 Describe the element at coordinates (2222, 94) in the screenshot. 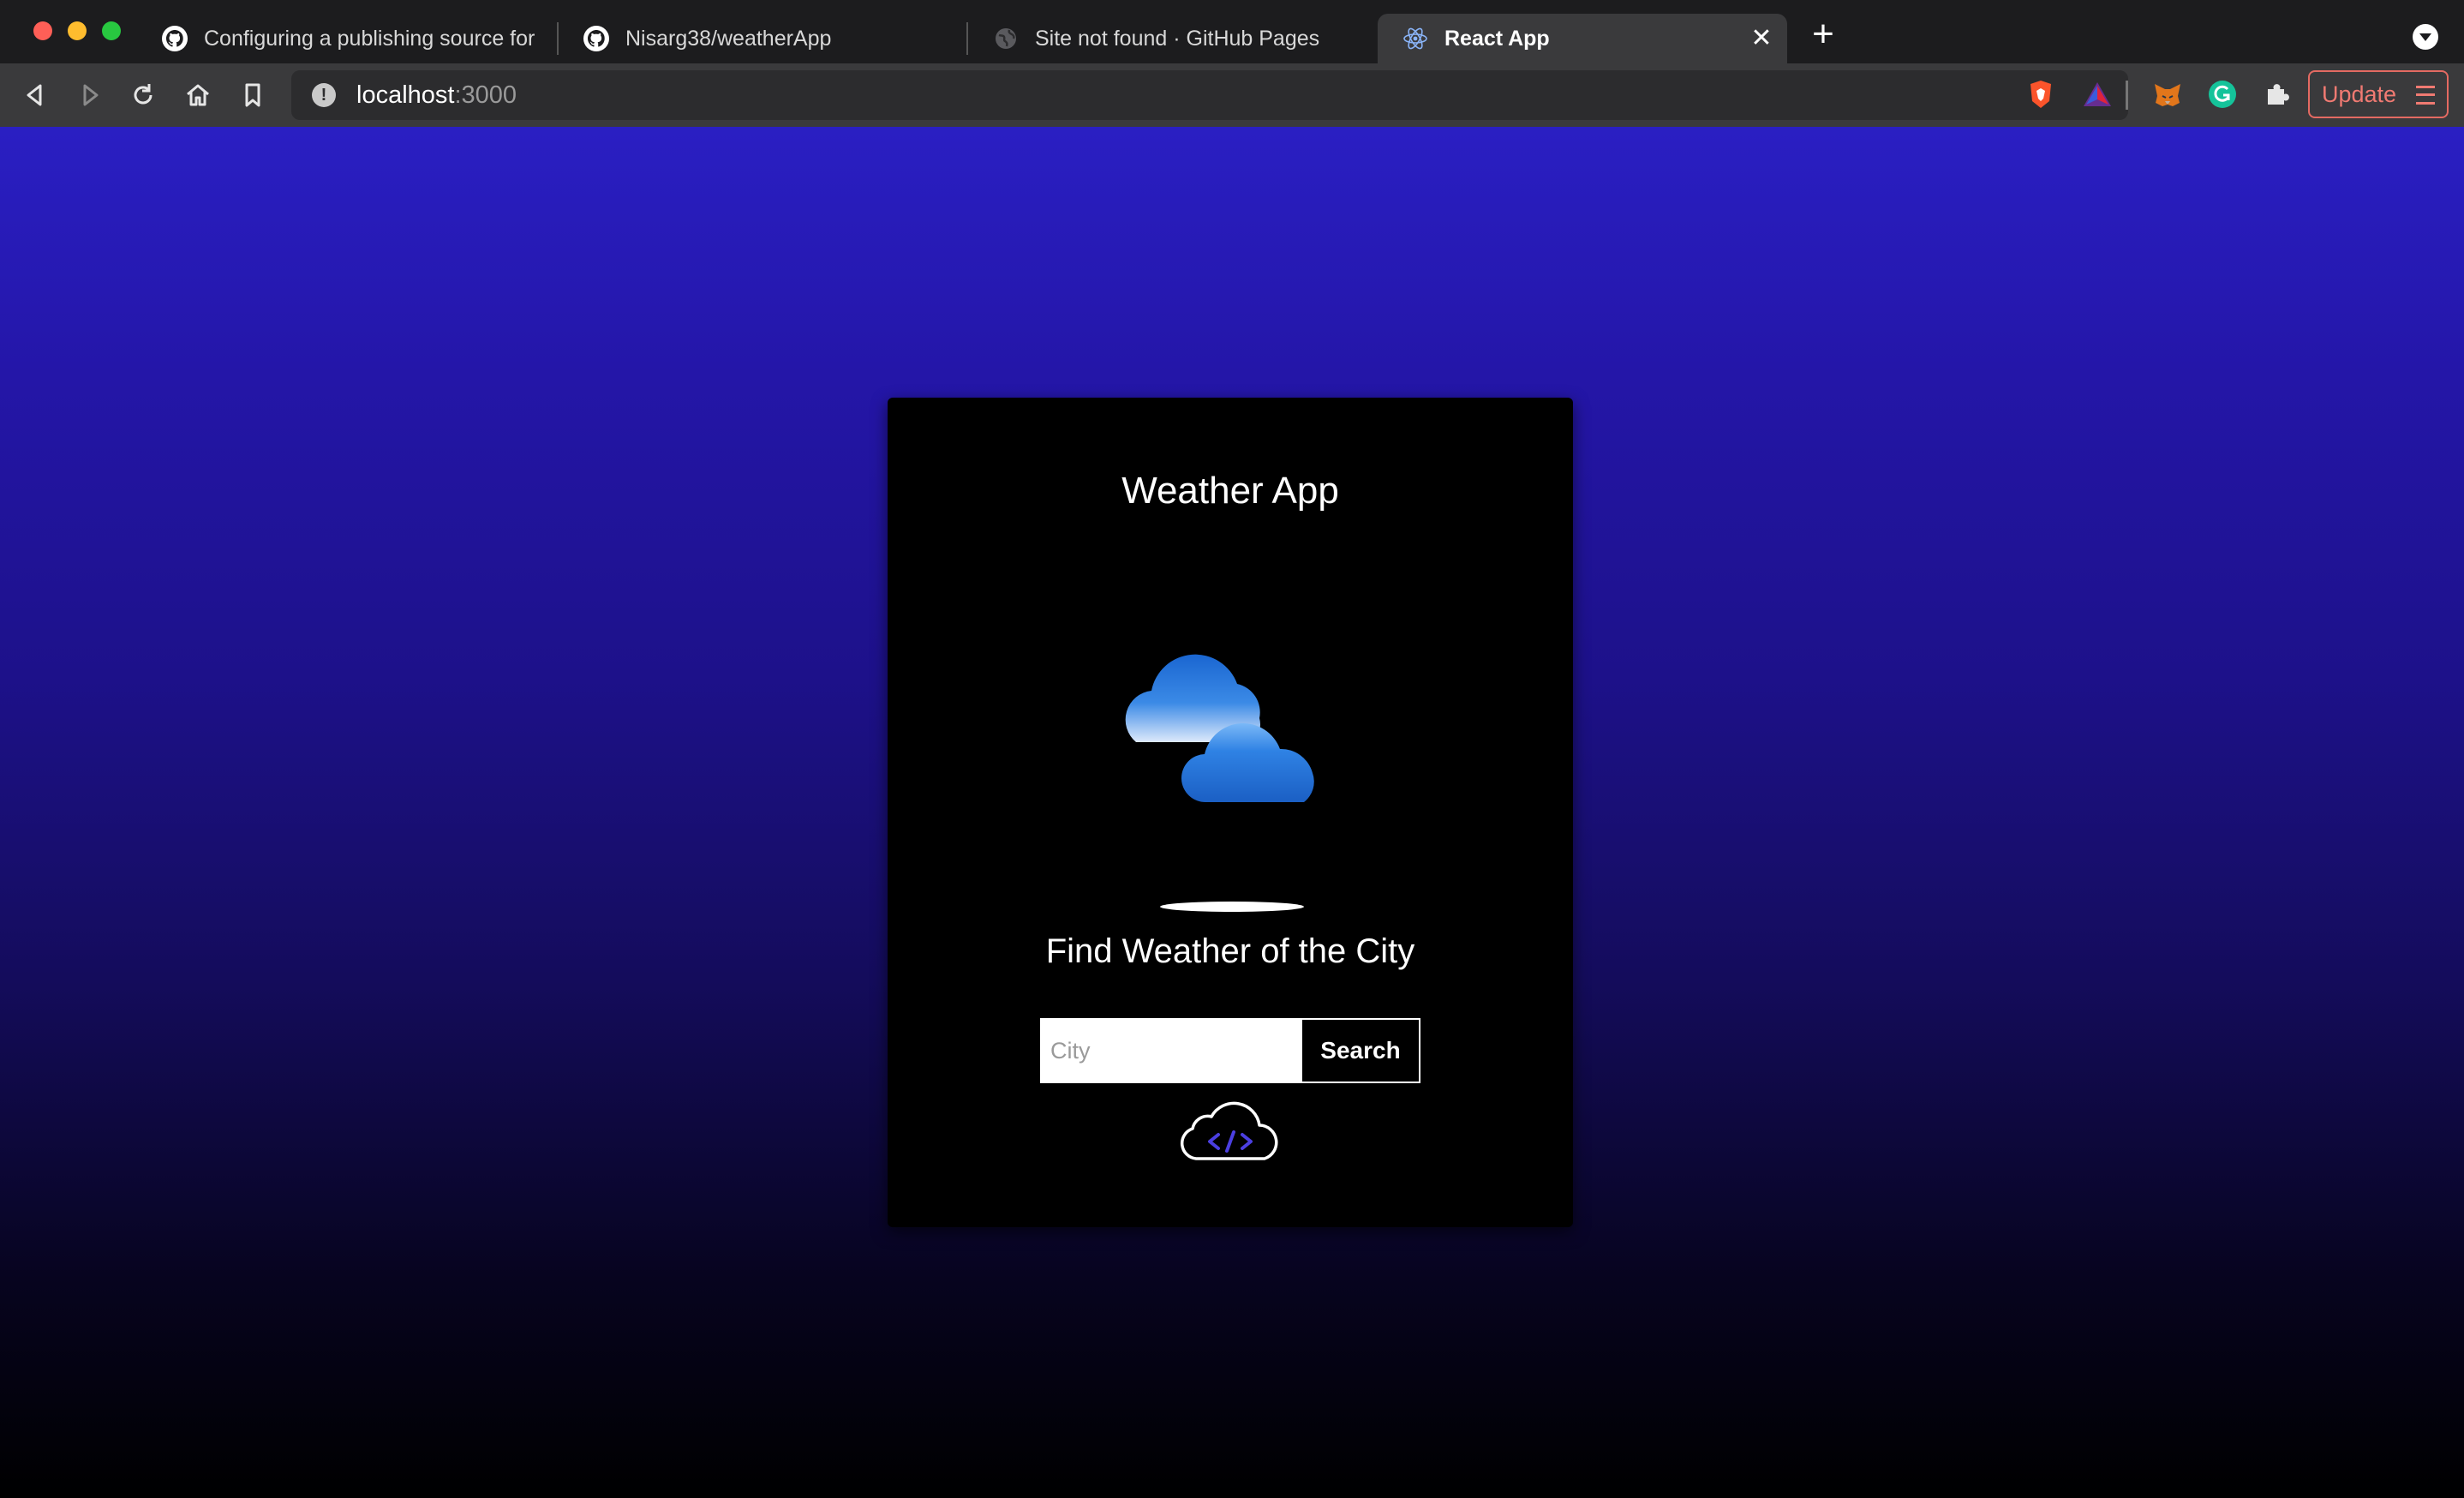

I see `grammarly-icon` at that location.